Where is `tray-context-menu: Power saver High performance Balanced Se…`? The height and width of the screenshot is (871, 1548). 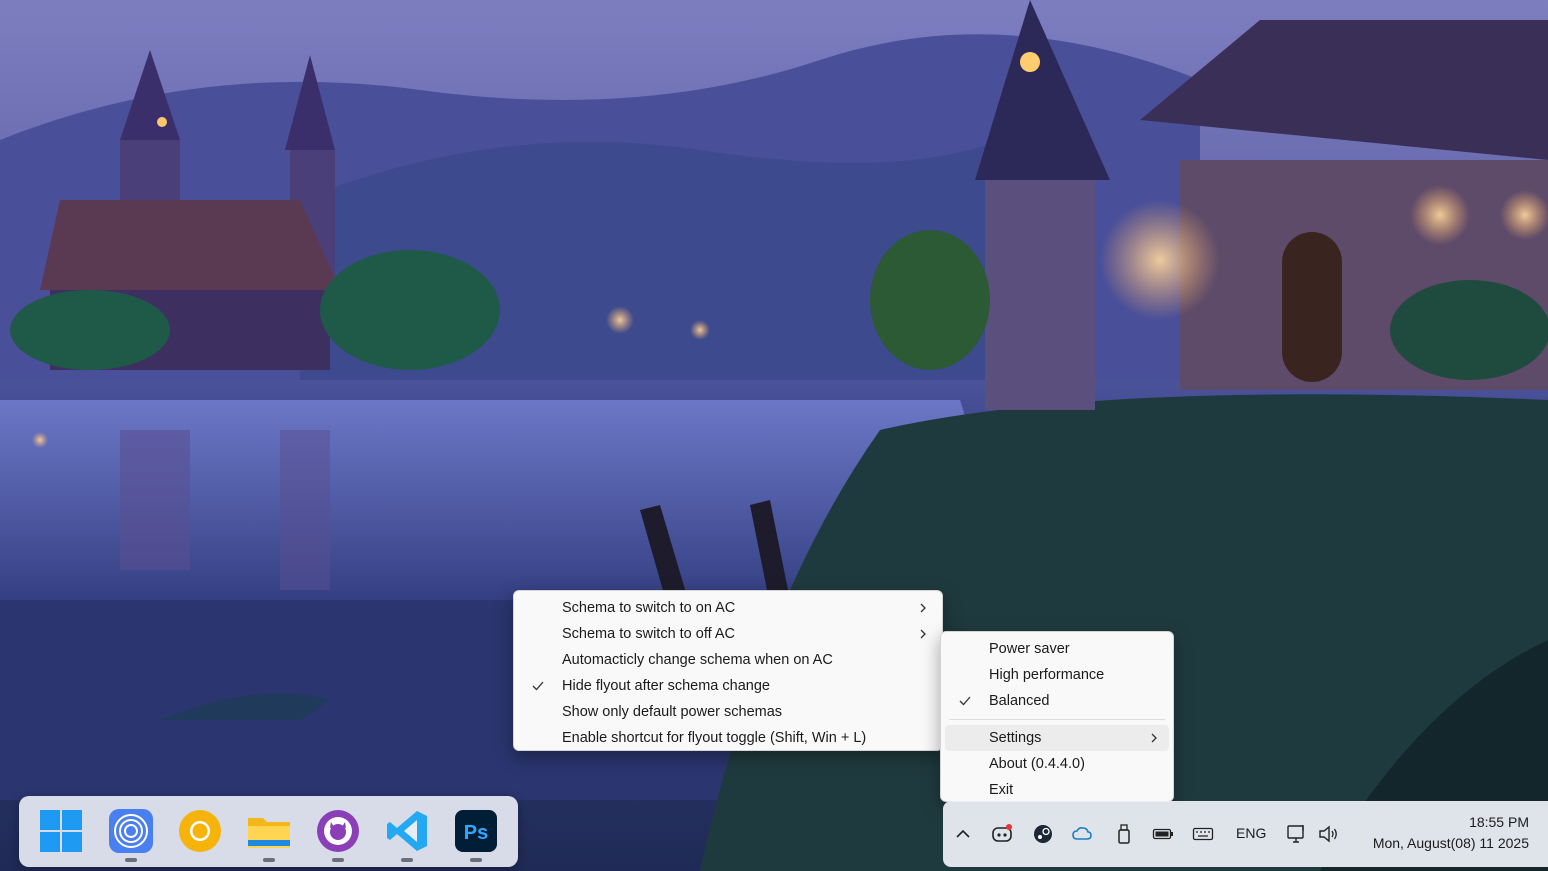
tray-context-menu: Power saver High performance Balanced Se… is located at coordinates (1057, 716).